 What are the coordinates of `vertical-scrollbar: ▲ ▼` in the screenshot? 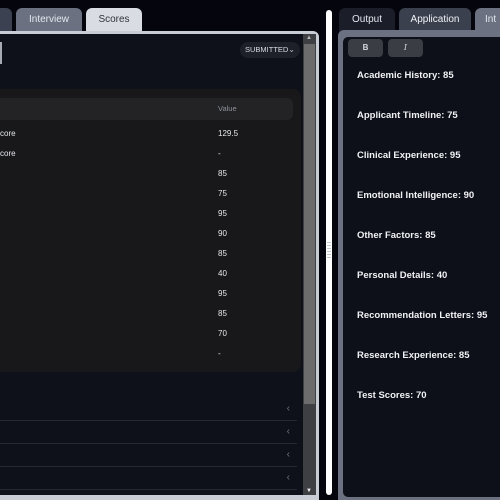 It's located at (309, 264).